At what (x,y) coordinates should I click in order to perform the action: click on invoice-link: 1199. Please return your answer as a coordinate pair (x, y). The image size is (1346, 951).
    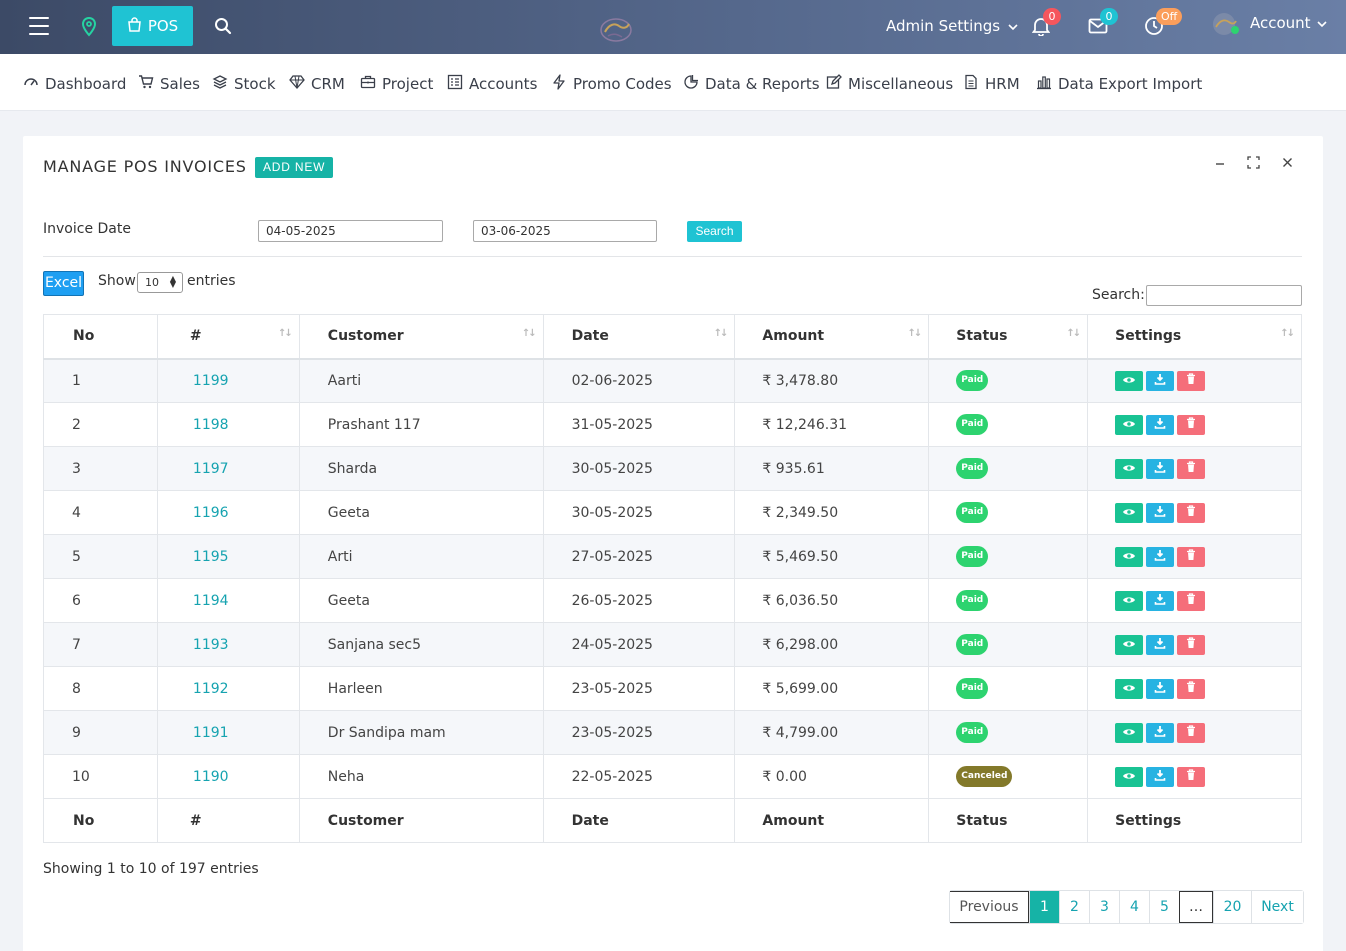
    Looking at the image, I should click on (211, 381).